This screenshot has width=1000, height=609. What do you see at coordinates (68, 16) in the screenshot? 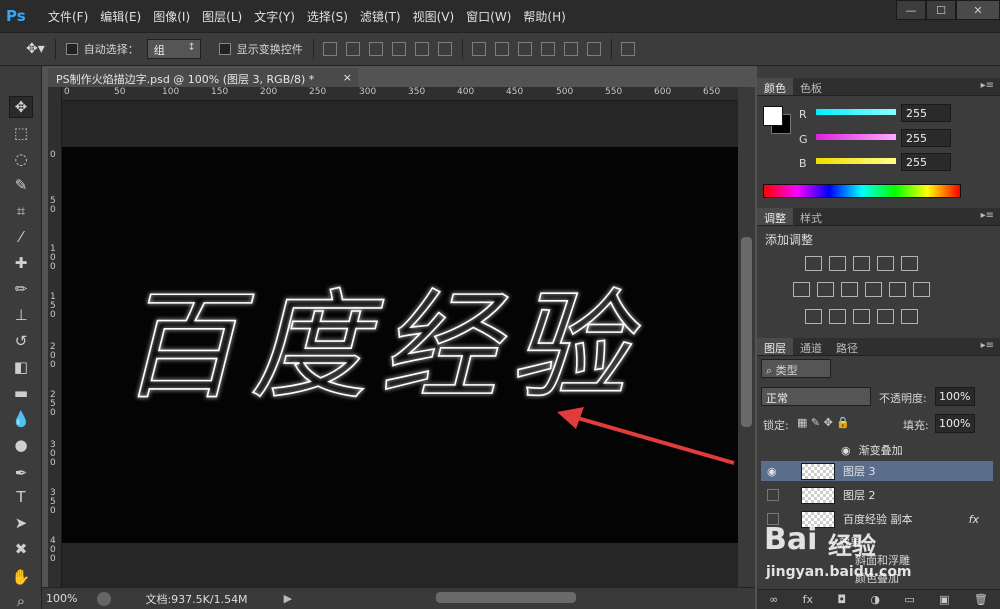
I see `menu-file: 文件(F)` at bounding box center [68, 16].